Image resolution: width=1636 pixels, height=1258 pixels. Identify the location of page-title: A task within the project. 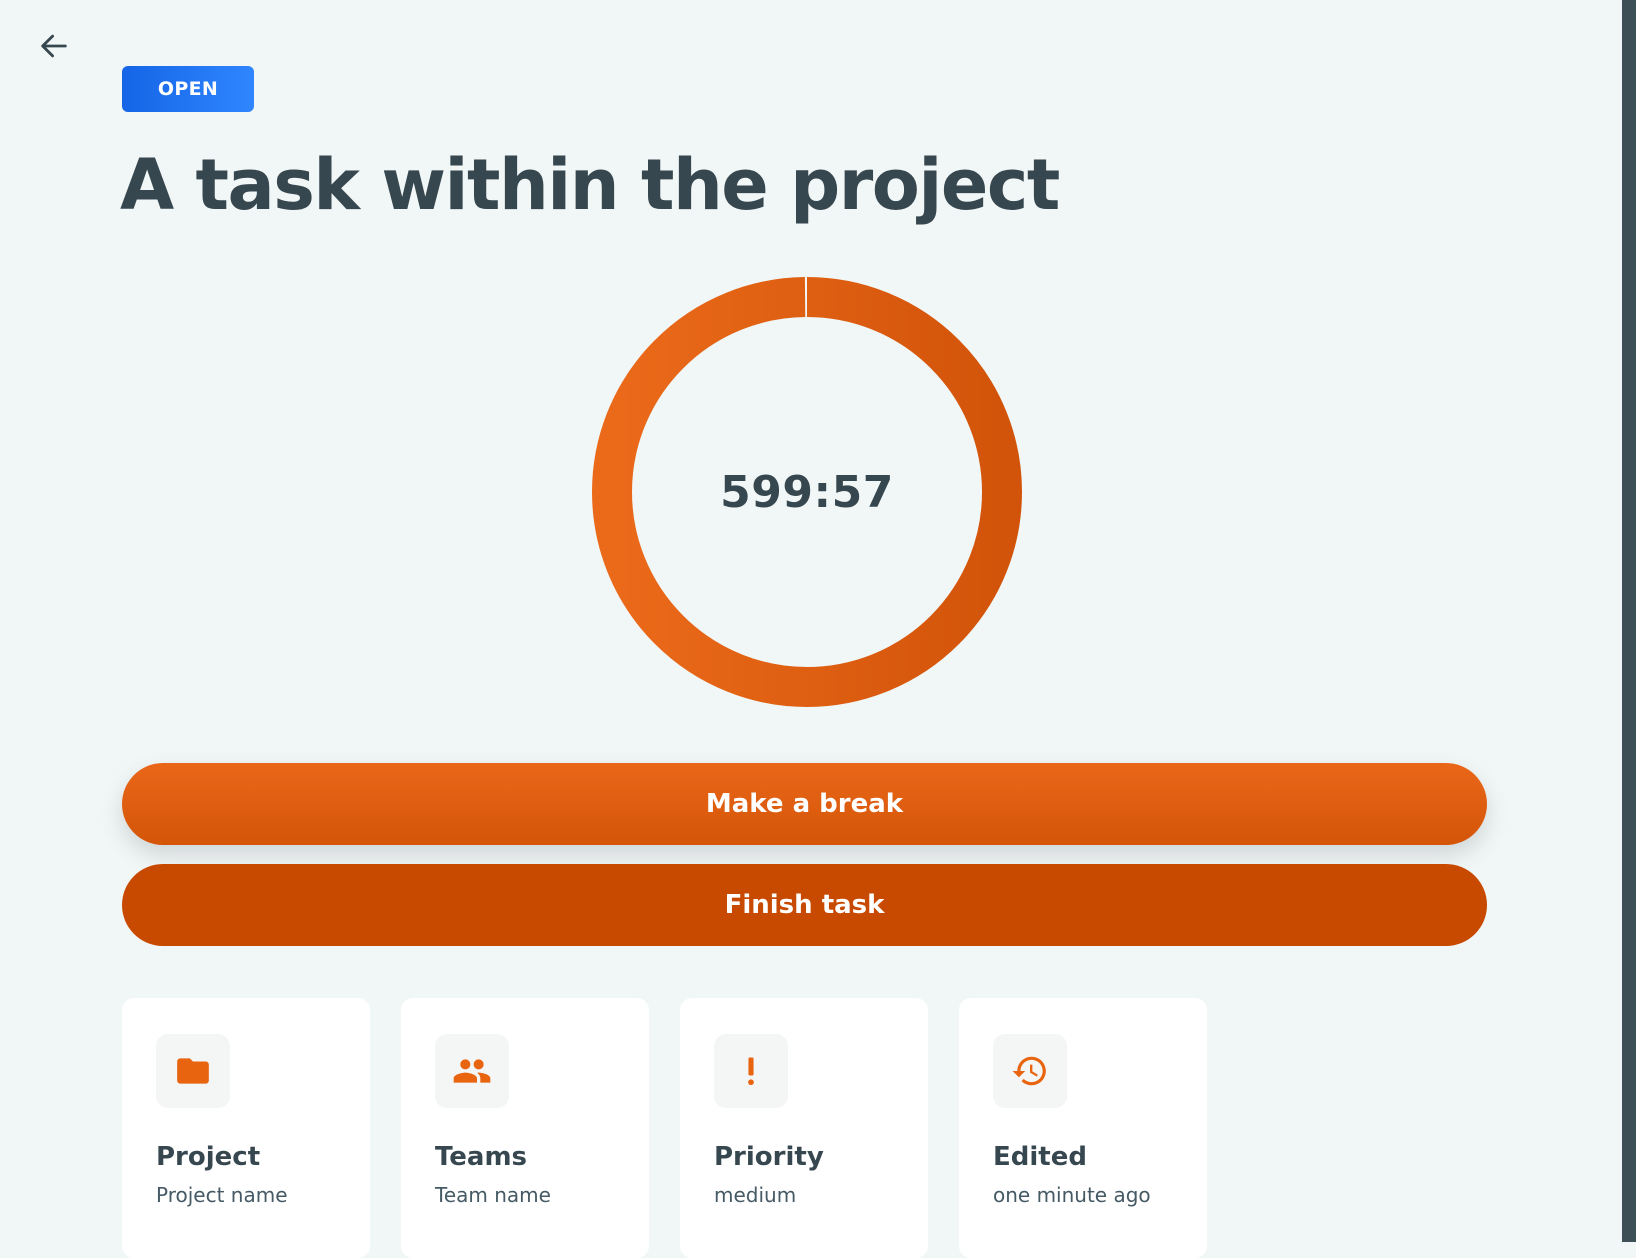
(590, 185).